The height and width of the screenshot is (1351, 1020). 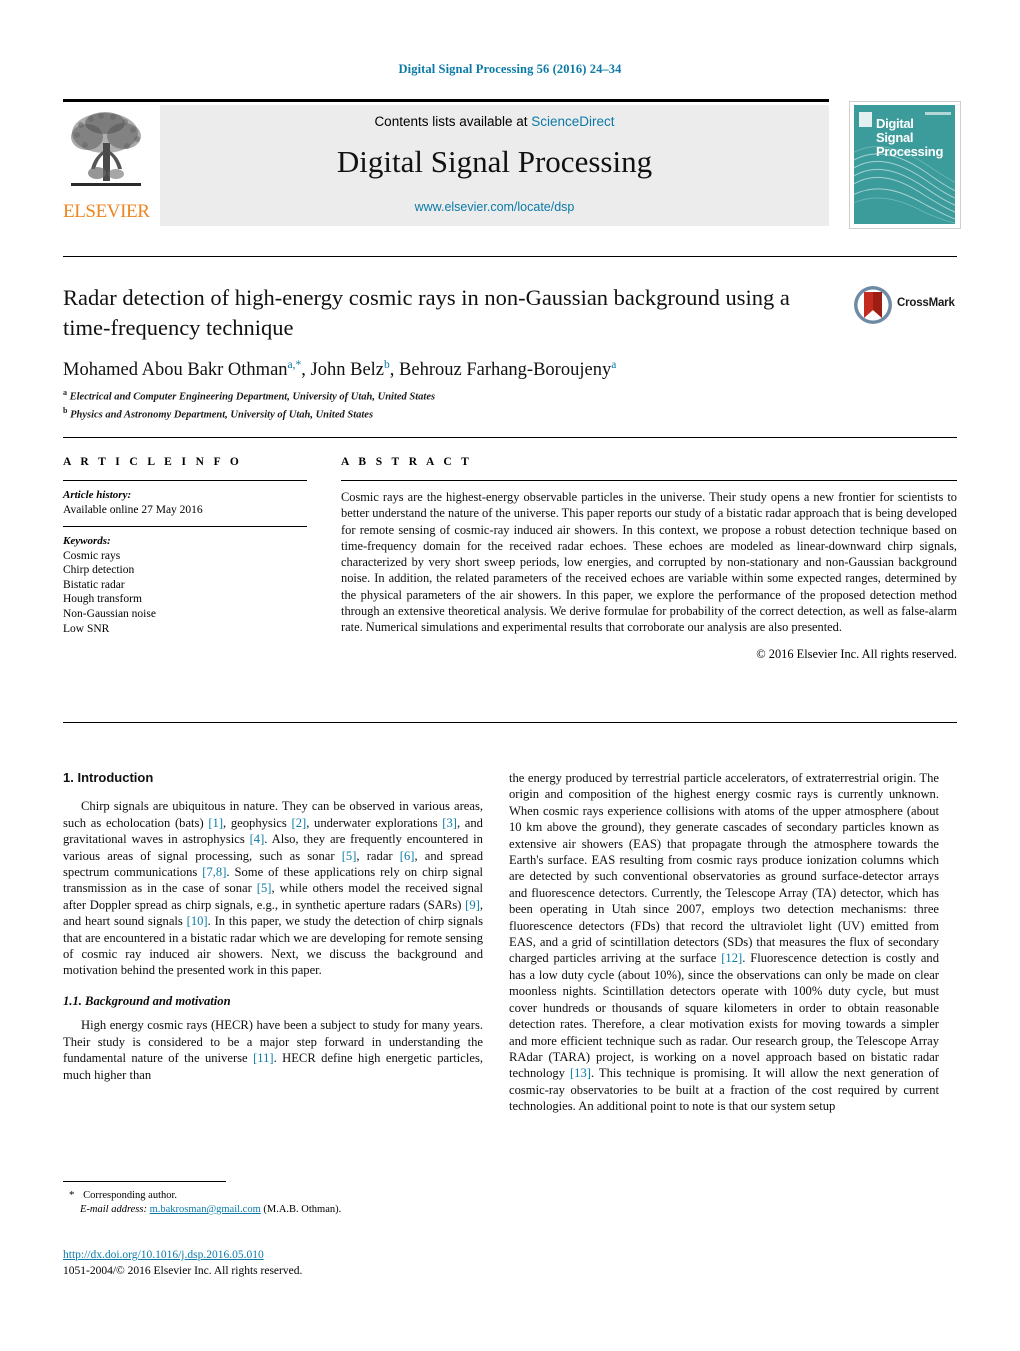 I want to click on affiliation-mark-b: b, so click(x=65, y=410).